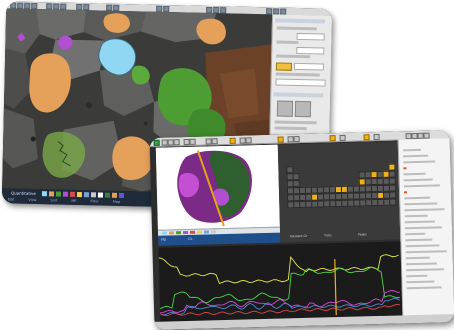 The image size is (454, 330). What do you see at coordinates (64, 200) in the screenshot?
I see `status-tabs: Edit View Sort Mfl Filter Map` at bounding box center [64, 200].